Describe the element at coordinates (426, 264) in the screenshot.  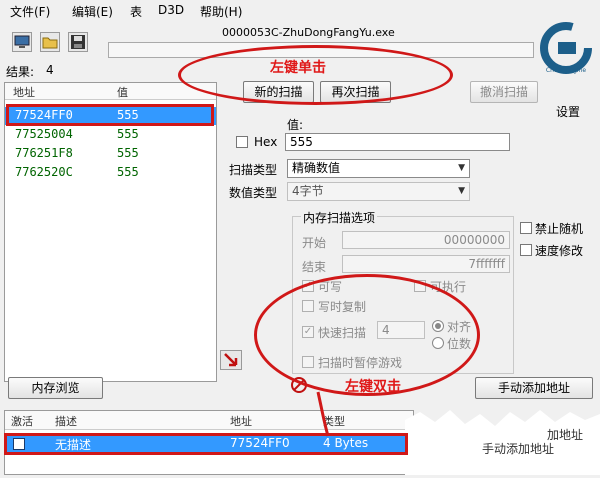
I see `stop-address-input: 7fffffff` at that location.